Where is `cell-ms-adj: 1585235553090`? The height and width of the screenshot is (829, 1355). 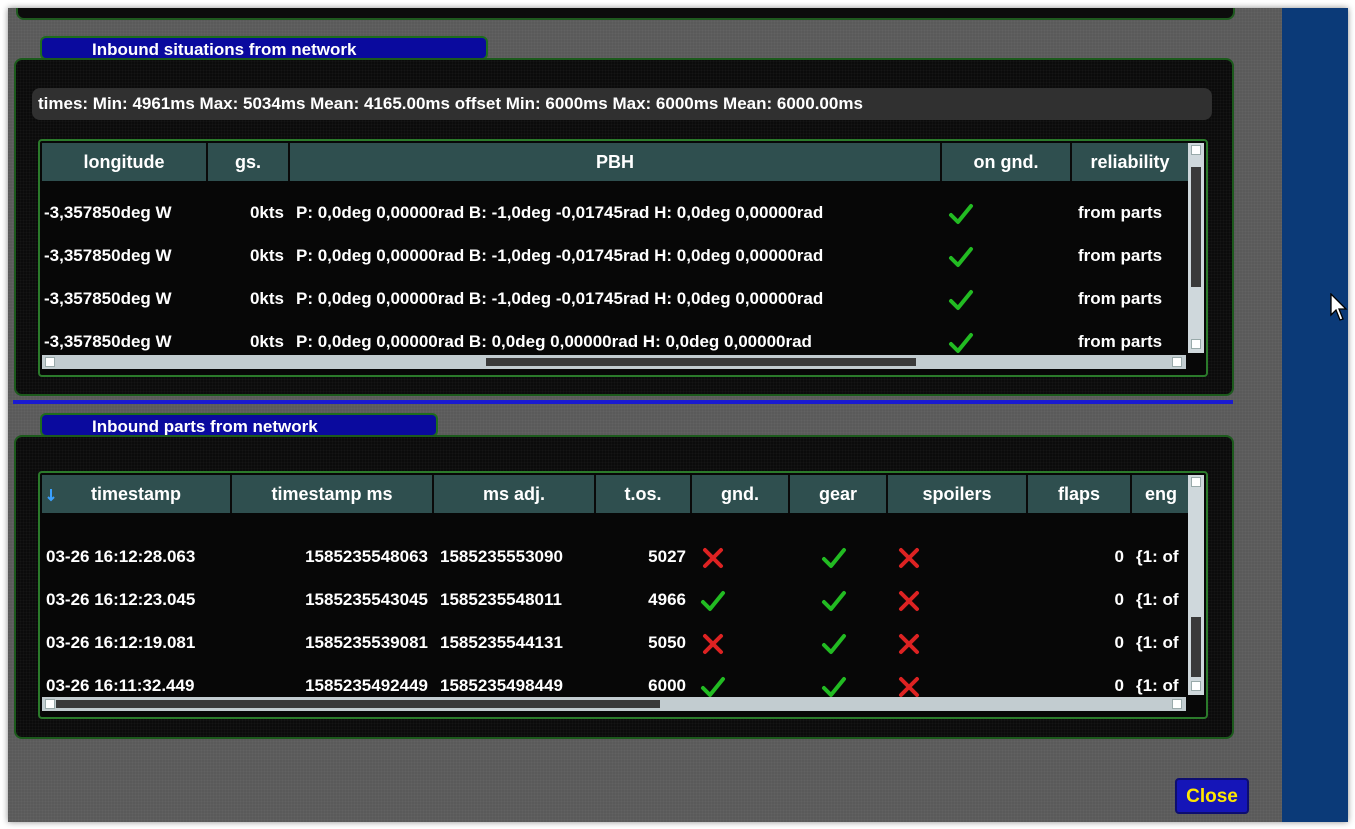
cell-ms-adj: 1585235553090 is located at coordinates (501, 556).